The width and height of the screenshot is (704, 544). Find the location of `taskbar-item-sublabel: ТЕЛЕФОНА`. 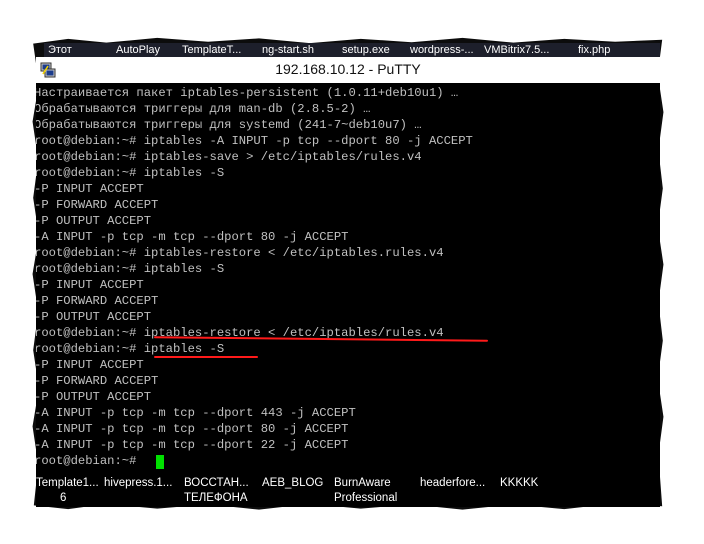

taskbar-item-sublabel: ТЕЛЕФОНА is located at coordinates (216, 498).